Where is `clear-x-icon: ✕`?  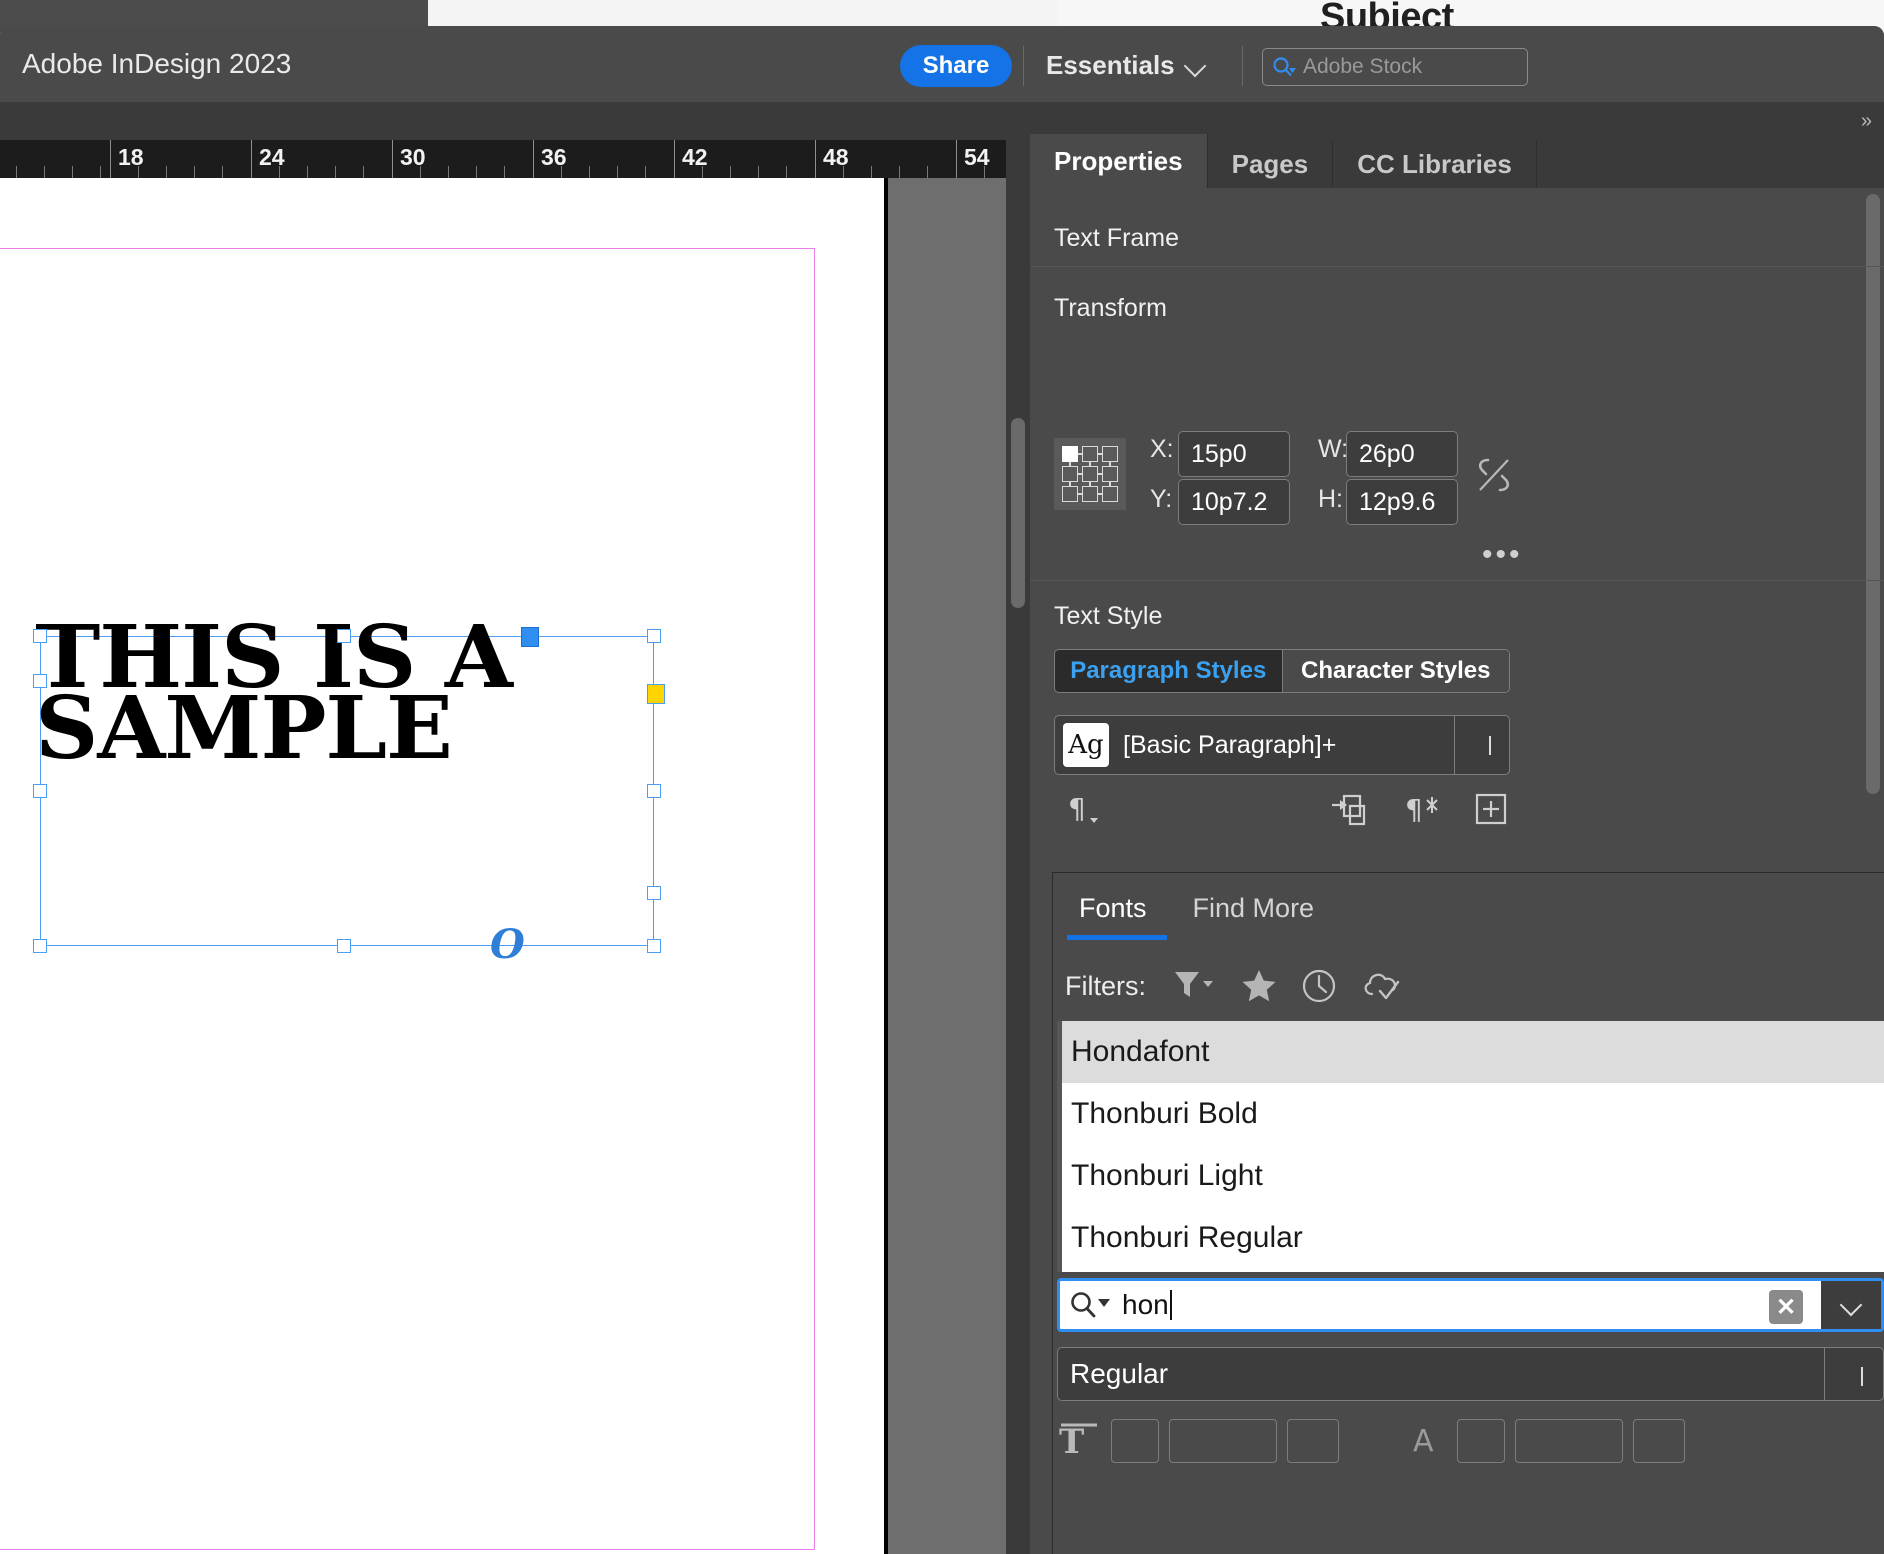 clear-x-icon: ✕ is located at coordinates (1786, 1307).